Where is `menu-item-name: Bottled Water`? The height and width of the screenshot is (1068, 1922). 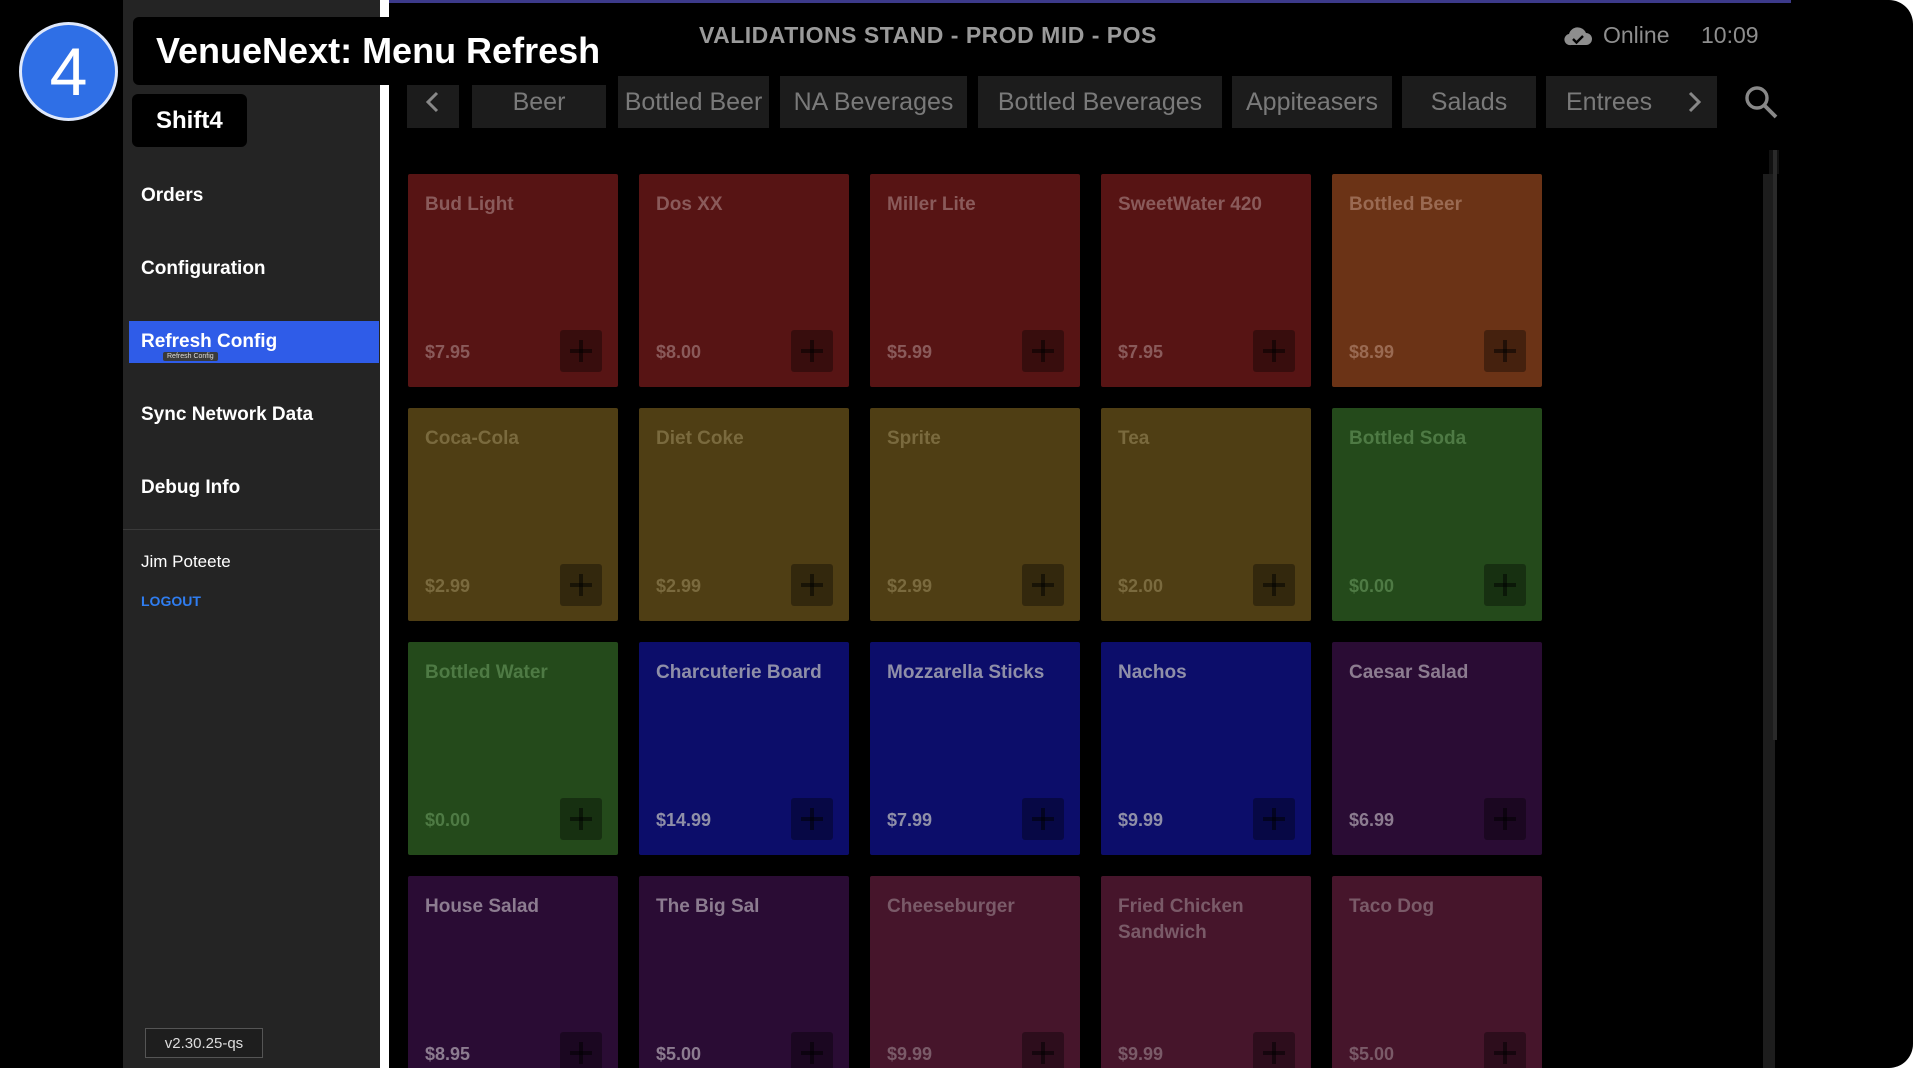
menu-item-name: Bottled Water is located at coordinates (486, 672).